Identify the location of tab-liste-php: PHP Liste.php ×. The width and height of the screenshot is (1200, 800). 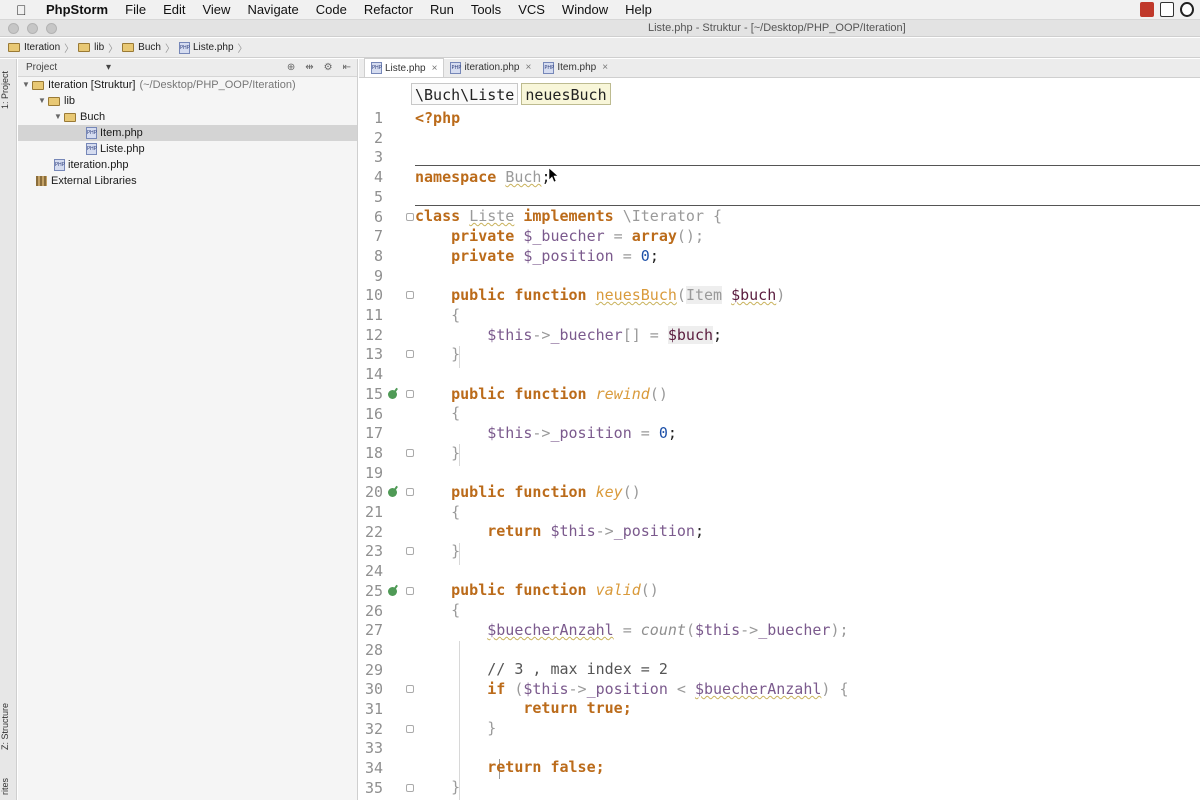
(404, 67).